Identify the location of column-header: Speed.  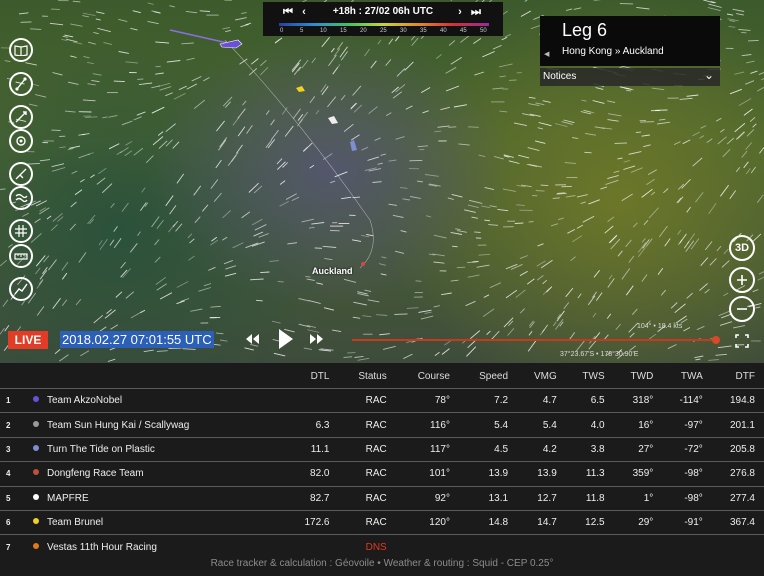
(488, 376).